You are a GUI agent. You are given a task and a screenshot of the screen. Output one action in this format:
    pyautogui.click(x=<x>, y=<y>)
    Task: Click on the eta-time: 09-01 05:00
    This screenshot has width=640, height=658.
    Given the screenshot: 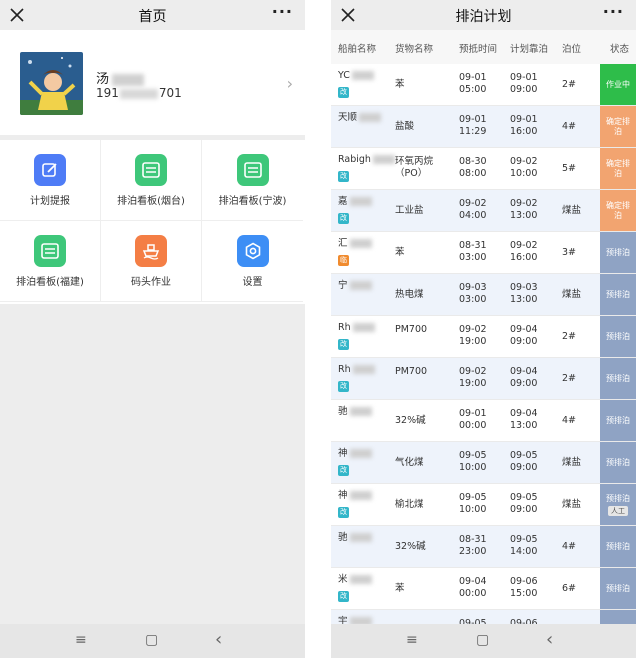 What is the action you would take?
    pyautogui.click(x=473, y=83)
    